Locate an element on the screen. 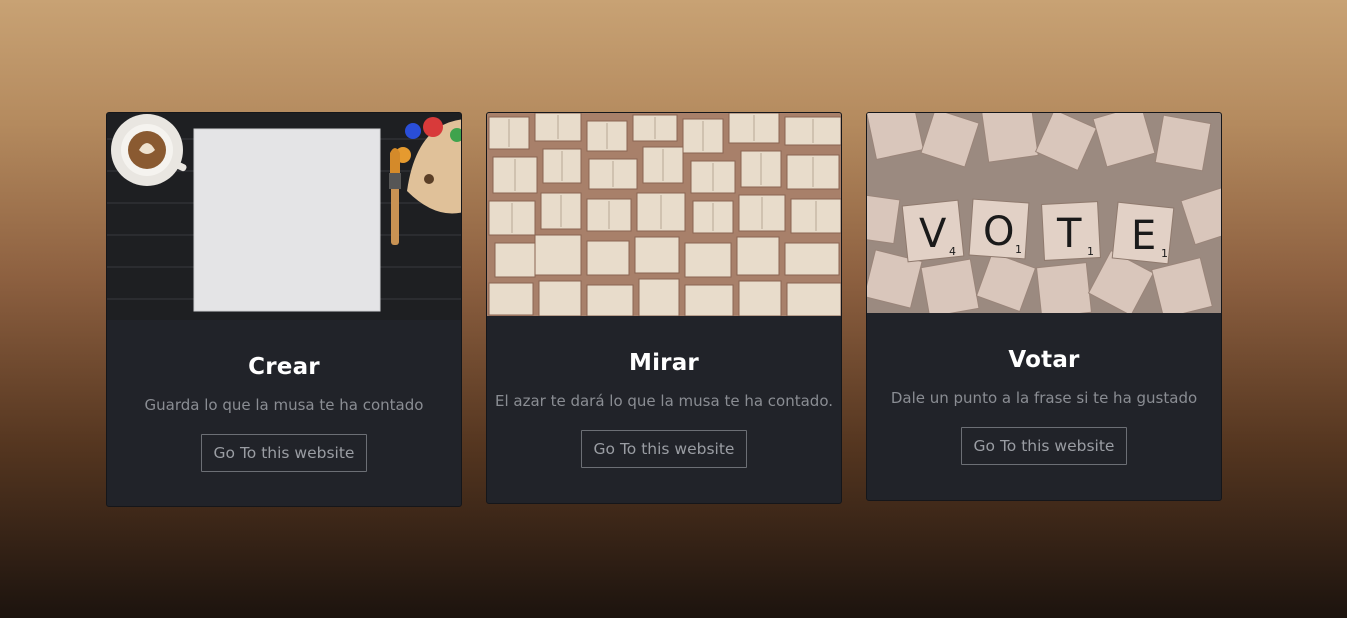  tile-points-e: 1 is located at coordinates (1164, 253).